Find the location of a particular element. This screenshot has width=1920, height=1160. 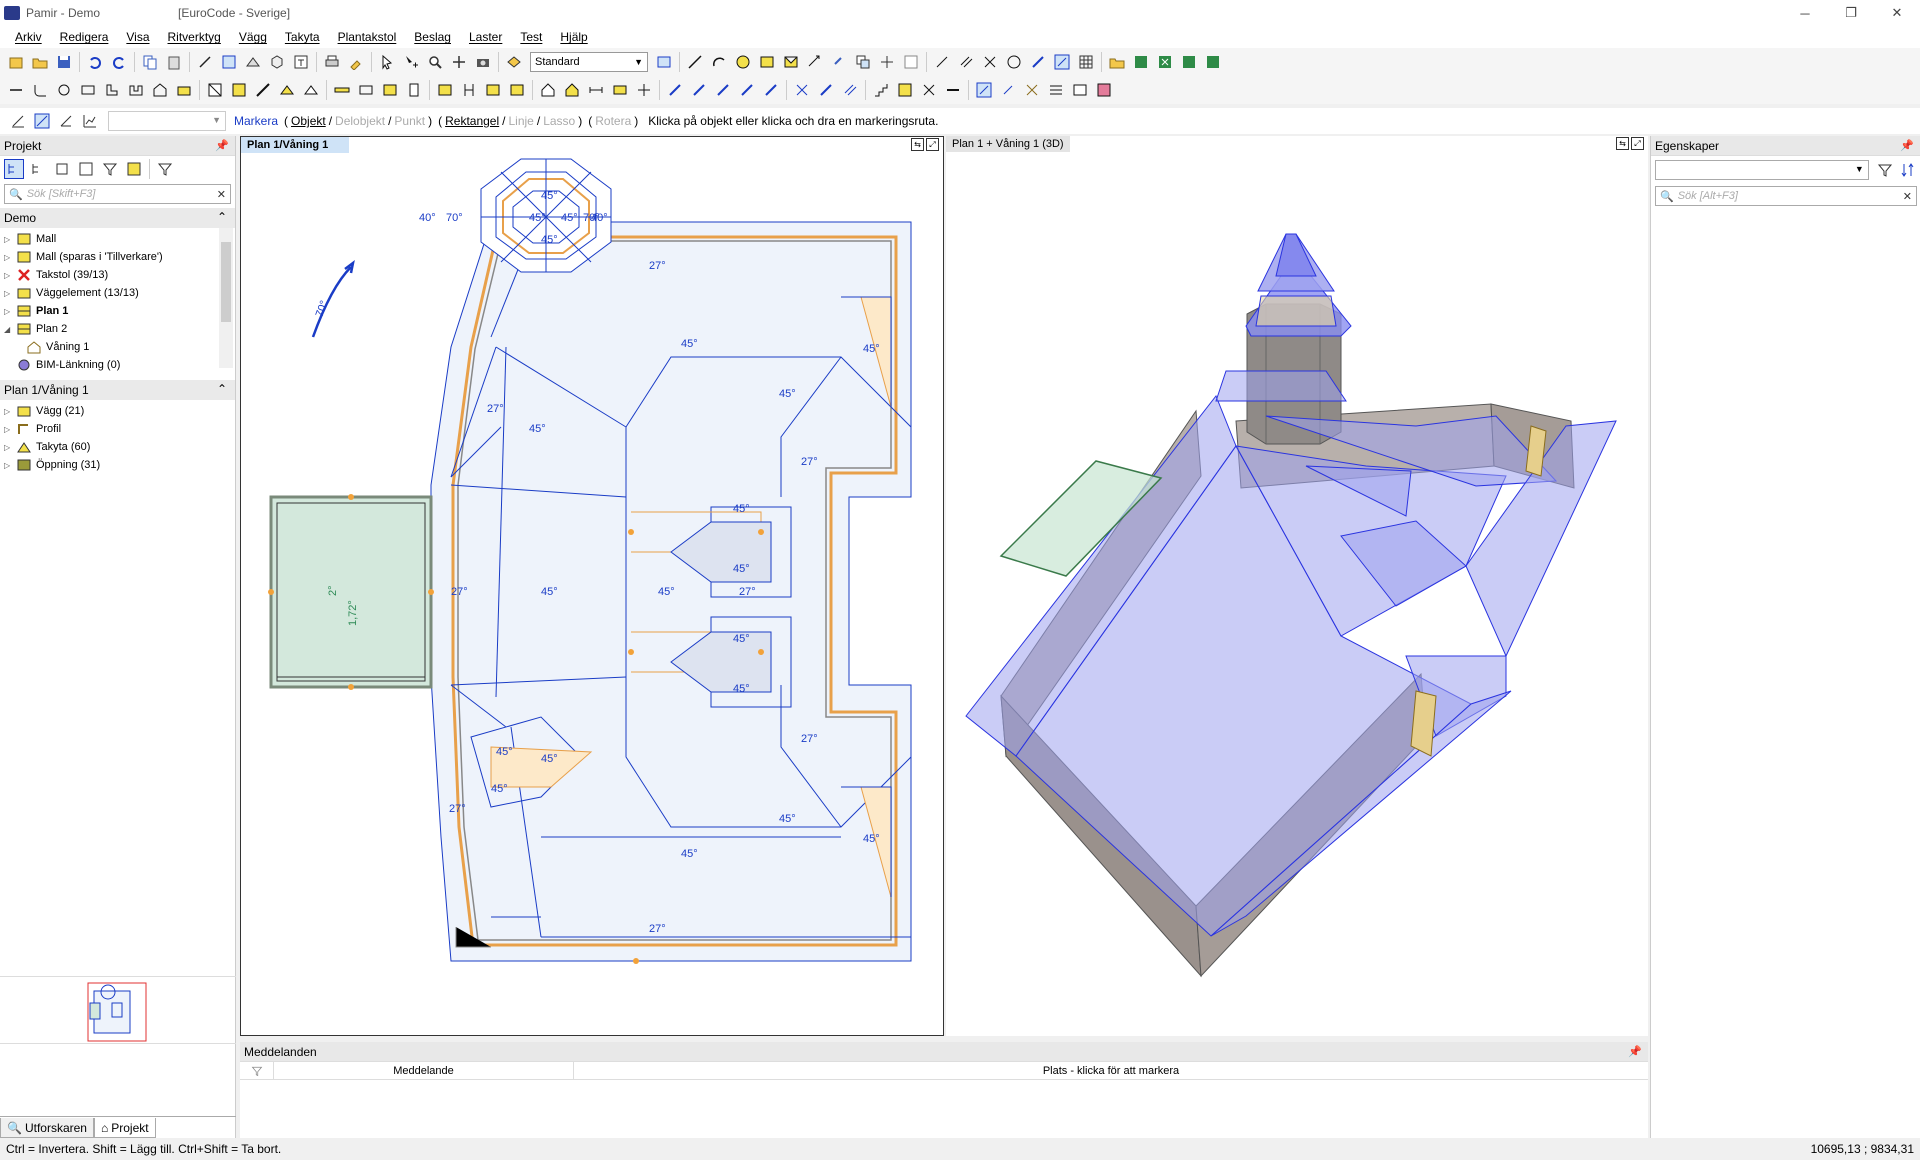

stair-icon is located at coordinates (881, 90).